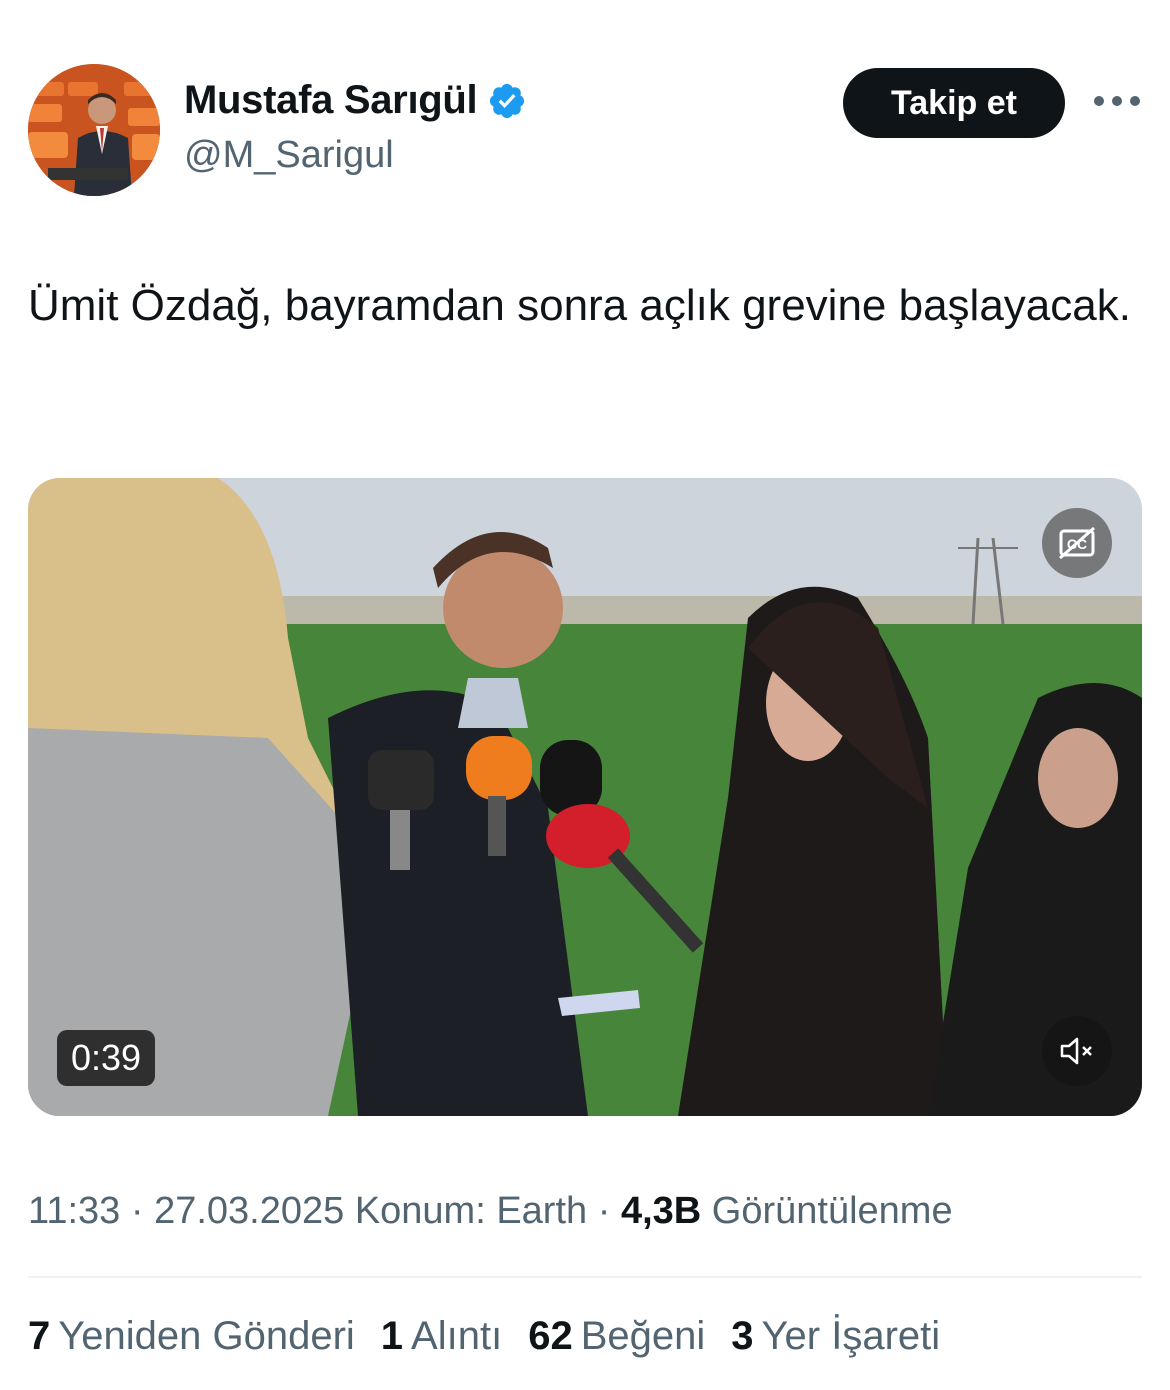 This screenshot has height=1390, width=1170. Describe the element at coordinates (550, 1336) in the screenshot. I see `likes-count: 62` at that location.